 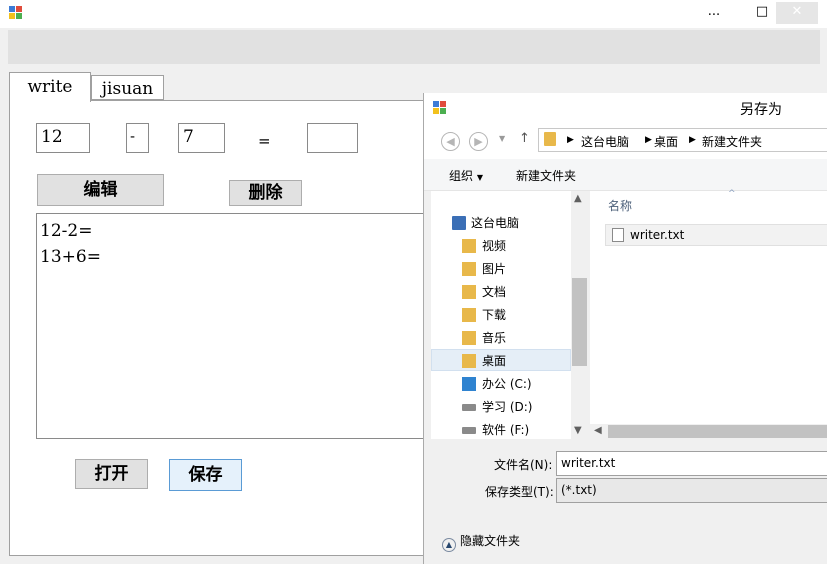 I want to click on tree-item: 音乐, so click(x=501, y=338).